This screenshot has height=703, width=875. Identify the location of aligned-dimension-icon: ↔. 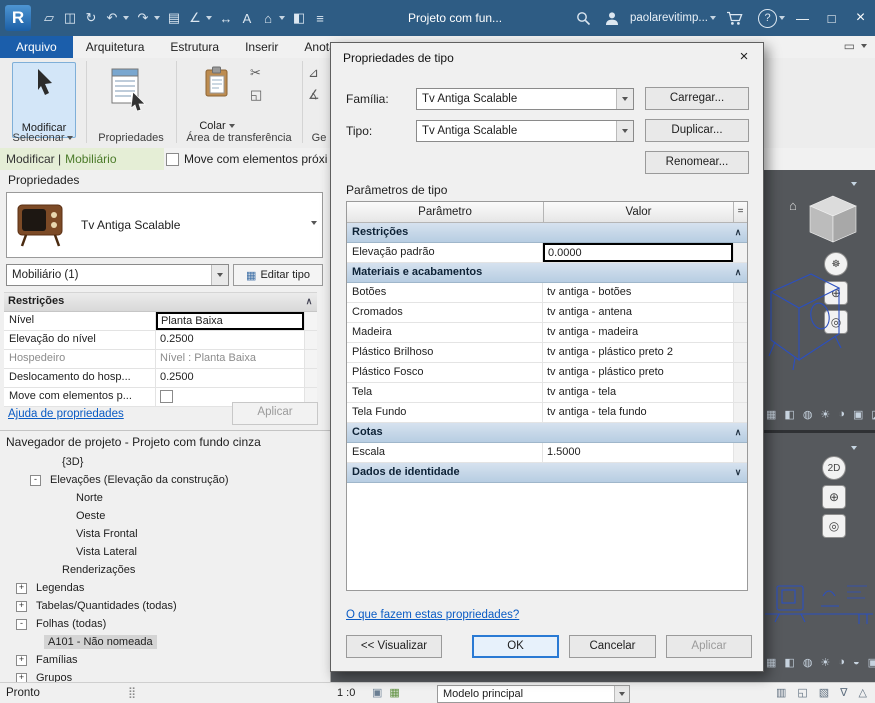
(226, 18).